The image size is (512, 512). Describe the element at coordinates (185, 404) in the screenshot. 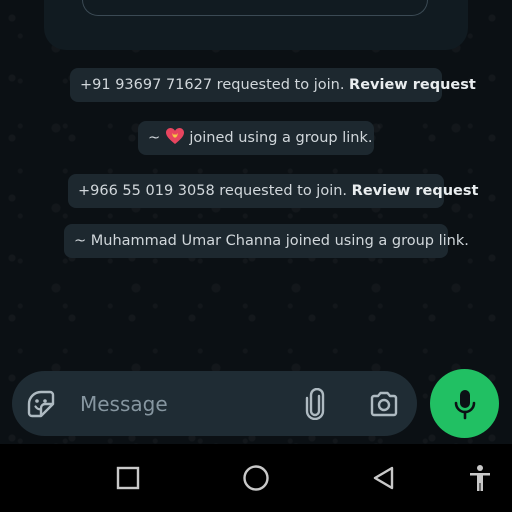

I see `message-input` at that location.